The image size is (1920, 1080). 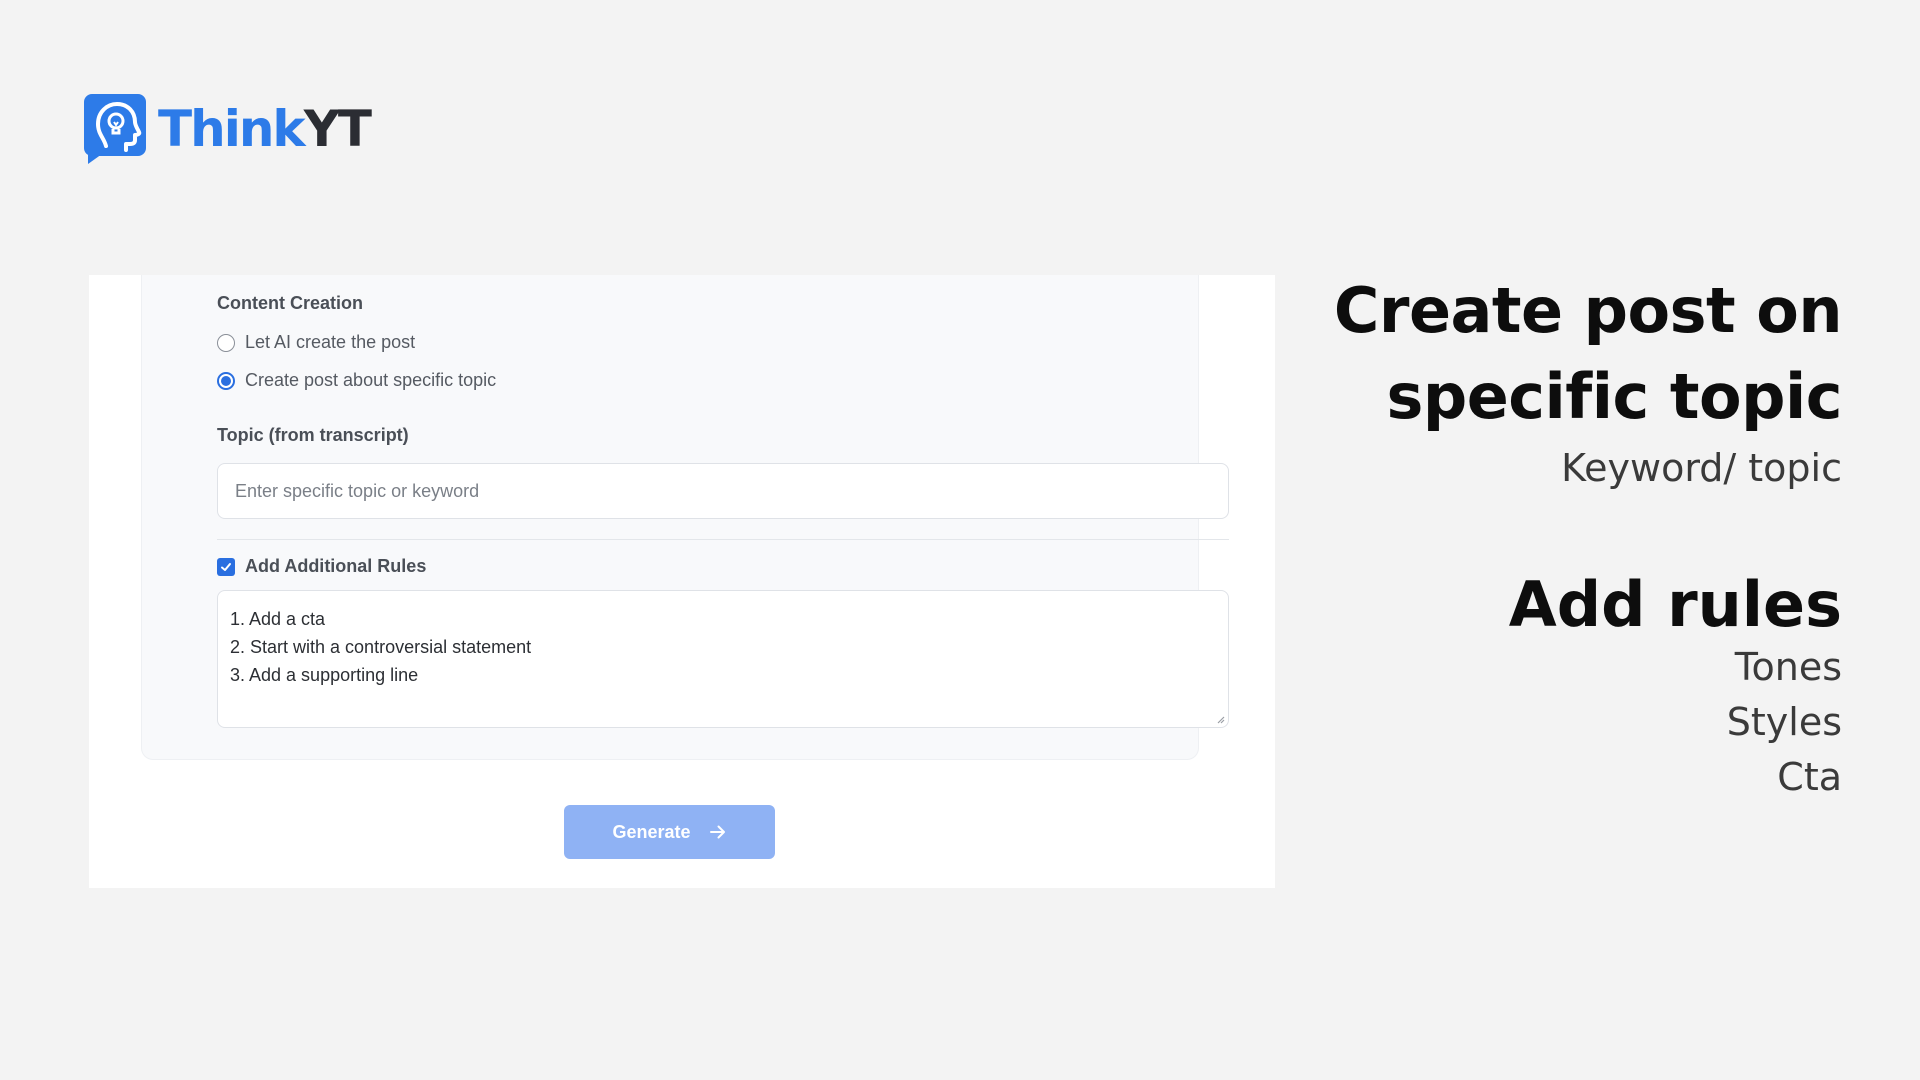 What do you see at coordinates (1784, 722) in the screenshot?
I see `caption-item-styles: Styles` at bounding box center [1784, 722].